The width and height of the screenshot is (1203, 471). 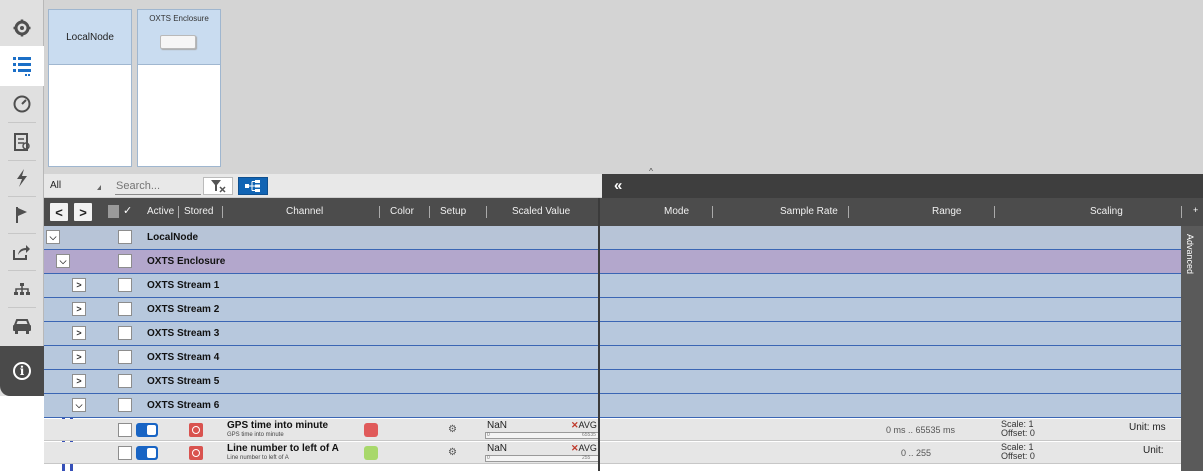 I want to click on col-scaling: Scaling, so click(x=1106, y=211).